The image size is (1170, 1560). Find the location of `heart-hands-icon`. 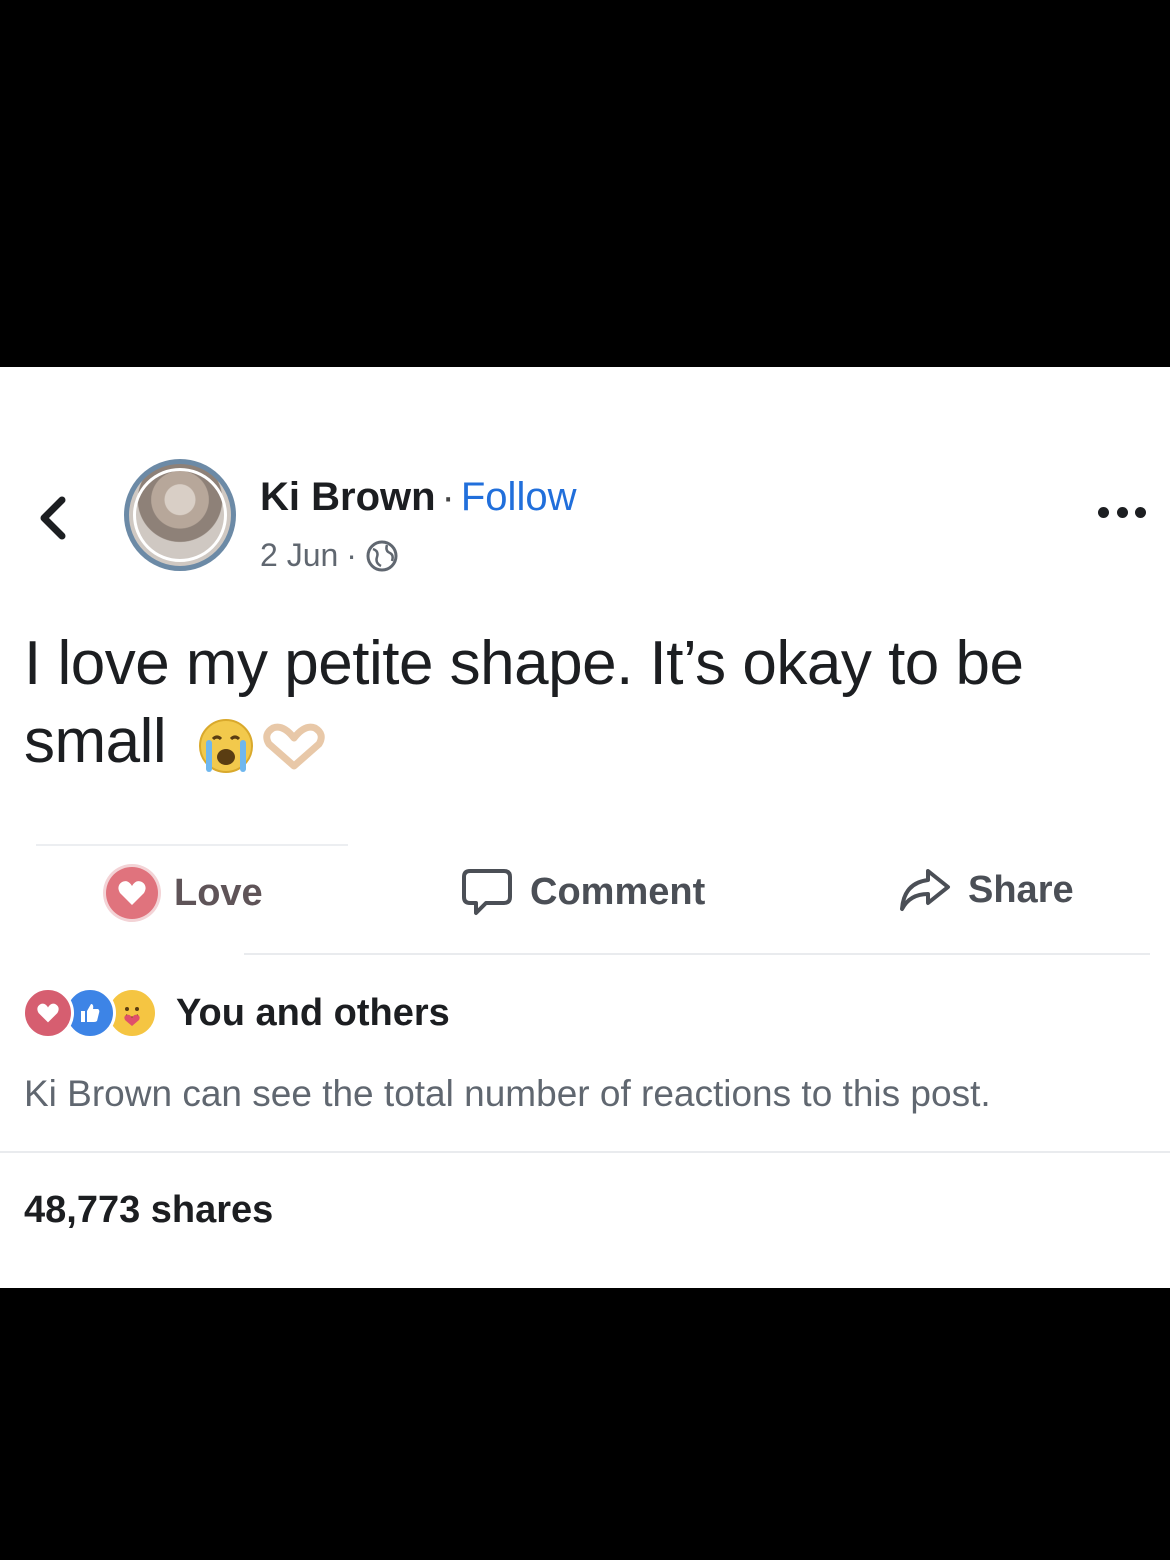

heart-hands-icon is located at coordinates (294, 746).